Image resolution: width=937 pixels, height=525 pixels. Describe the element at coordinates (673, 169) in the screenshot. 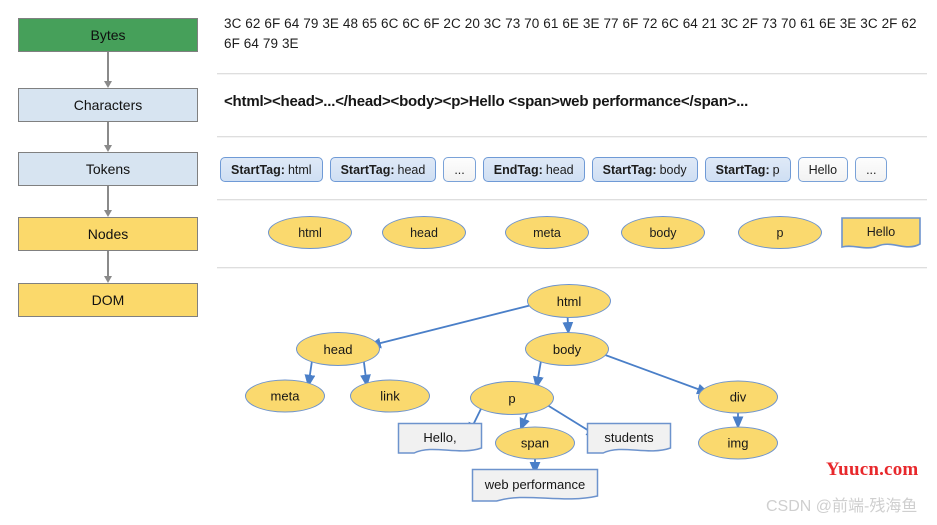

I see `token-chip-value: body` at that location.